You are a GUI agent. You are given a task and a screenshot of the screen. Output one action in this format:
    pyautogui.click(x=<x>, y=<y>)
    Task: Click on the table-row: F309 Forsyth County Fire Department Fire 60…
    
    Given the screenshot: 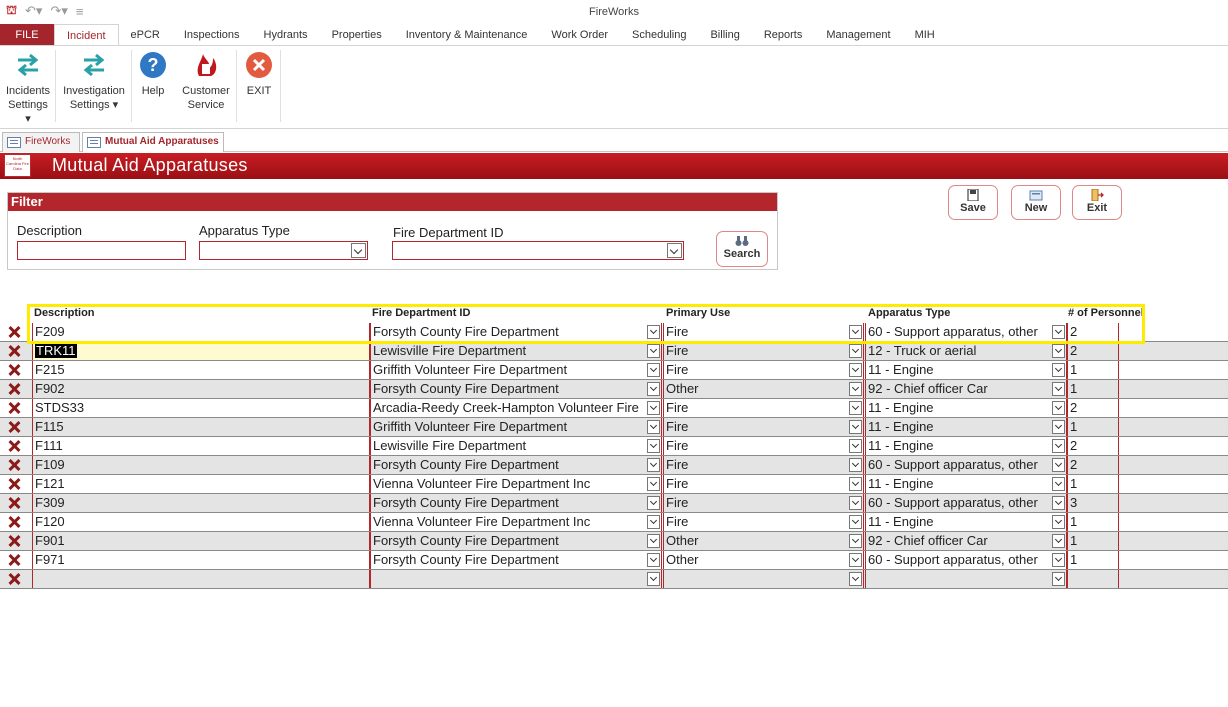 What is the action you would take?
    pyautogui.click(x=614, y=503)
    